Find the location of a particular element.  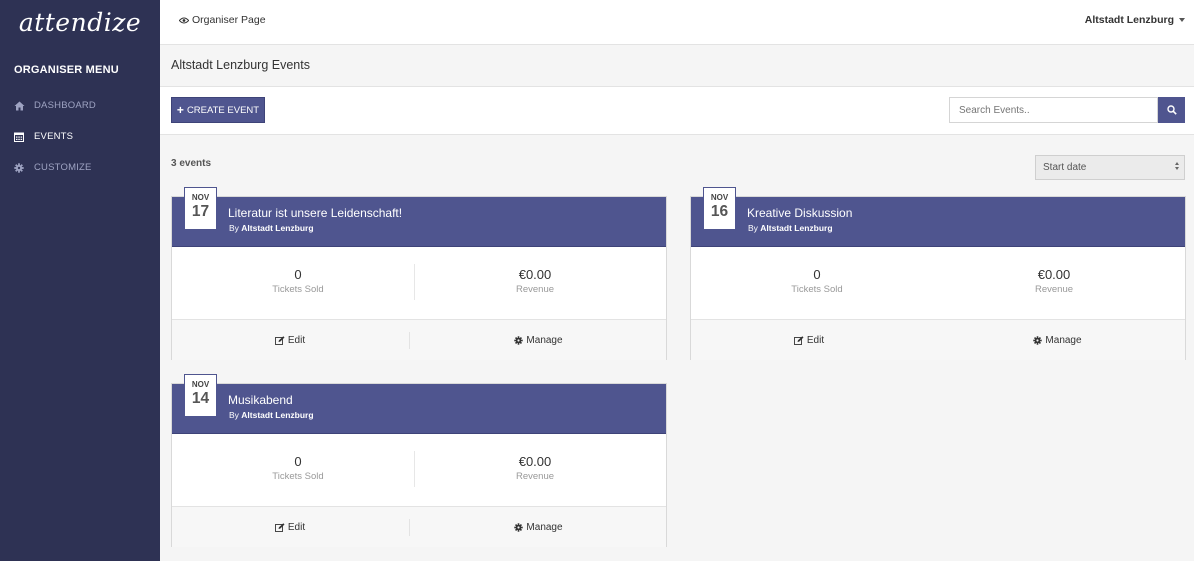

sidebar-item-label: DASHBOARD is located at coordinates (65, 105).